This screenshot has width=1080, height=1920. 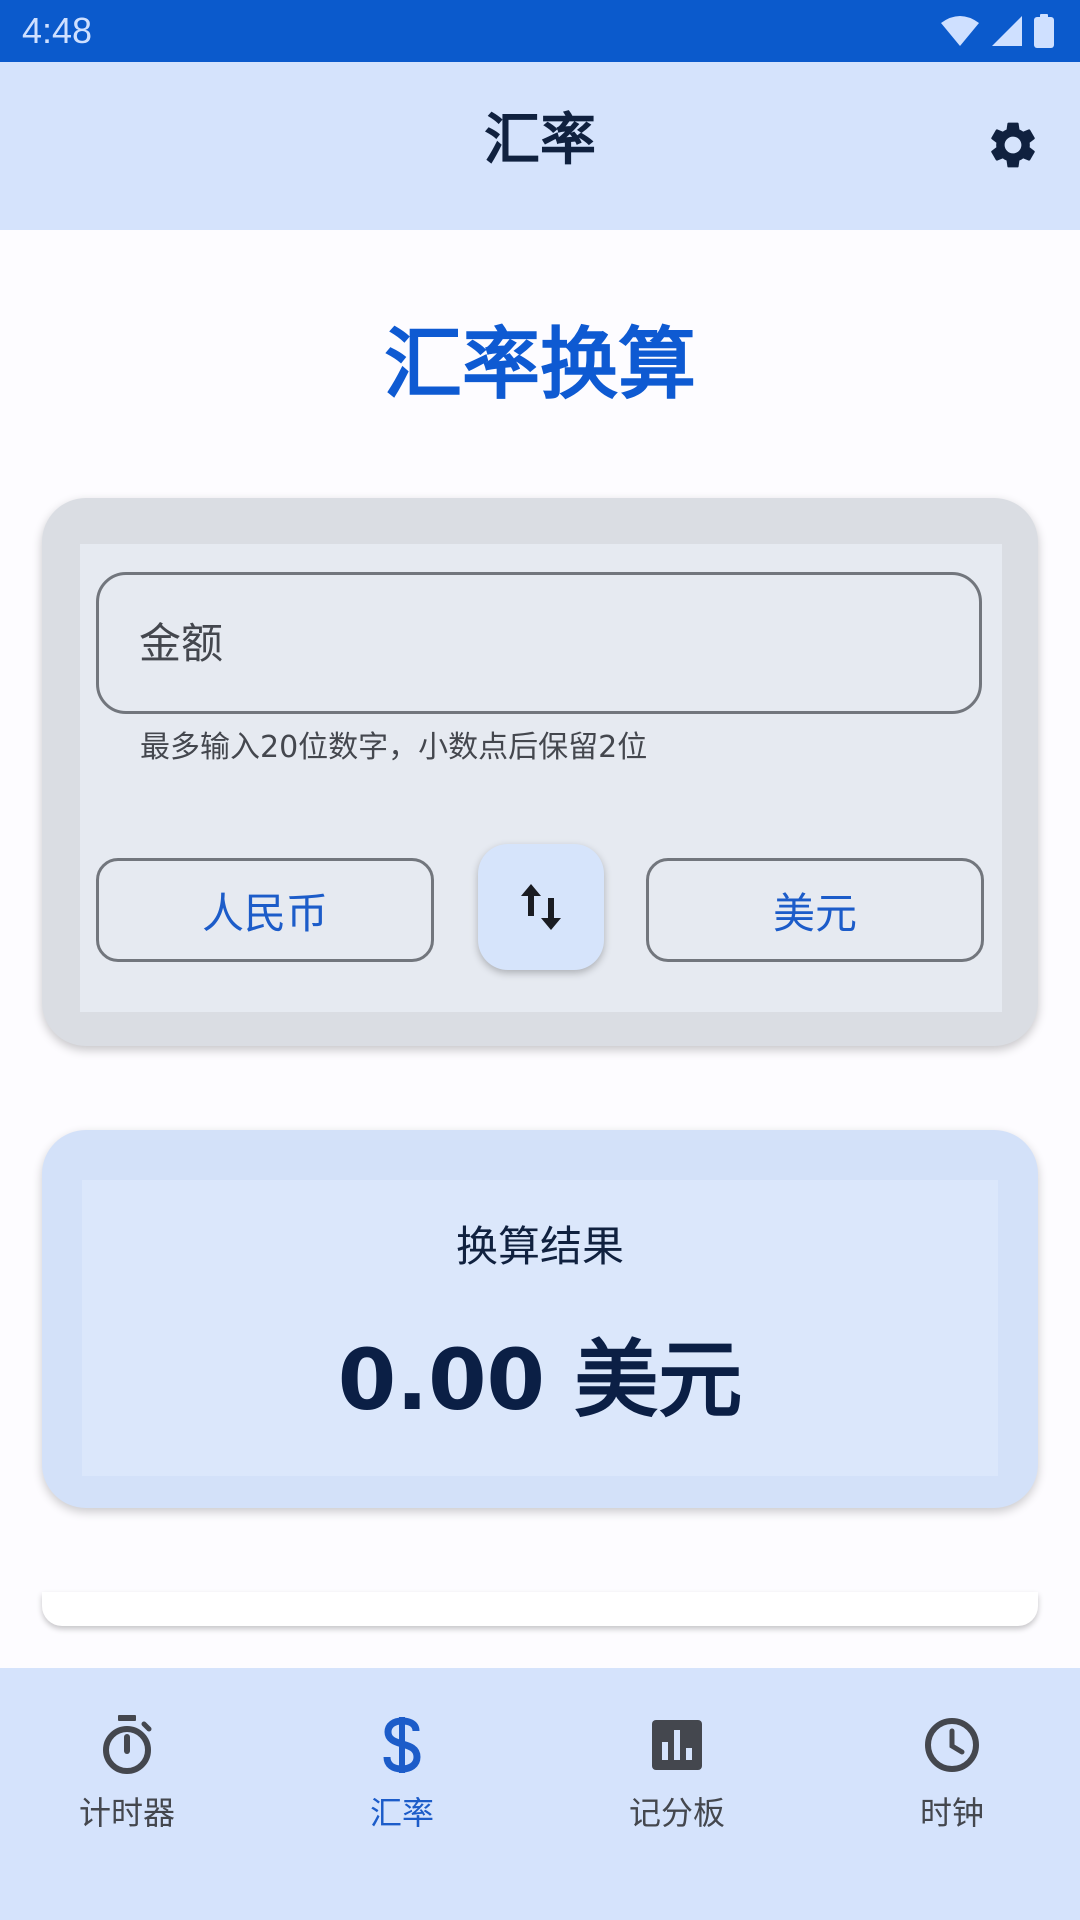 I want to click on bottom-navigation: 计时器 汇率 记分板 时钟, so click(x=540, y=1794).